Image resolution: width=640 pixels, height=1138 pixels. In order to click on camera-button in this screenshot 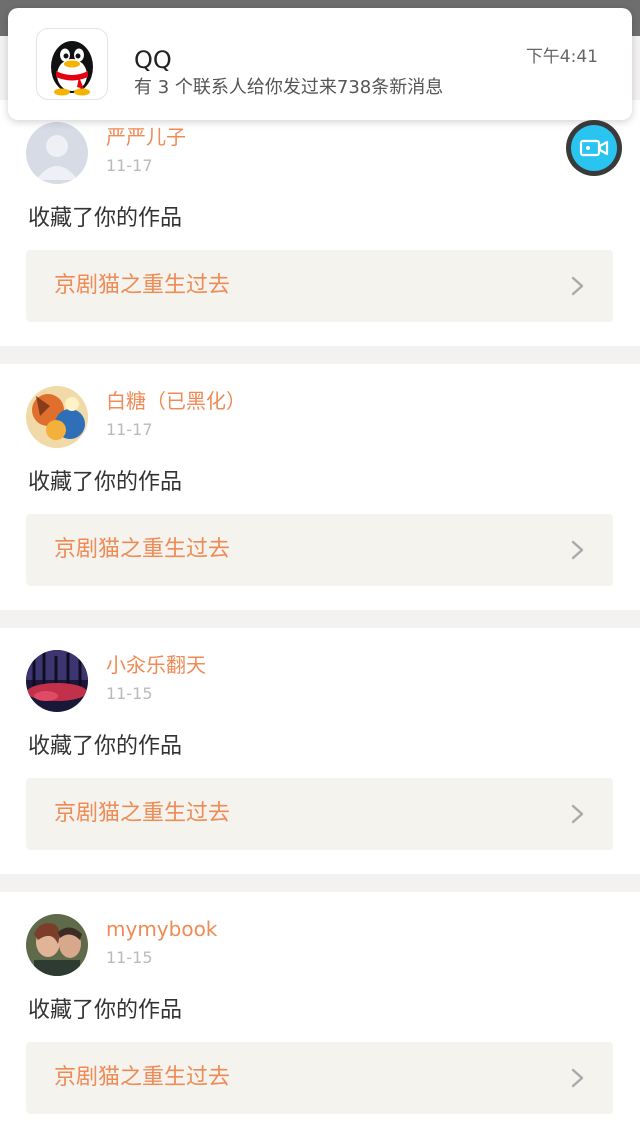, I will do `click(594, 148)`.